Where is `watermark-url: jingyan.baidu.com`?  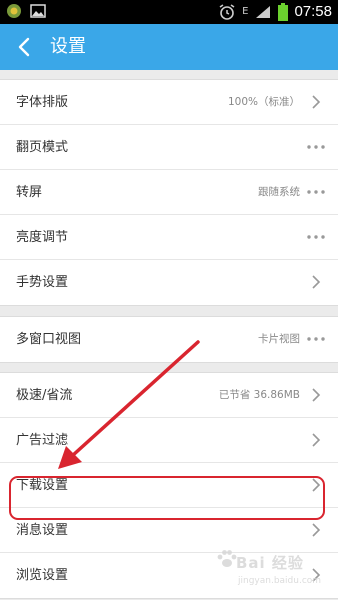
watermark-url: jingyan.baidu.com is located at coordinates (280, 581).